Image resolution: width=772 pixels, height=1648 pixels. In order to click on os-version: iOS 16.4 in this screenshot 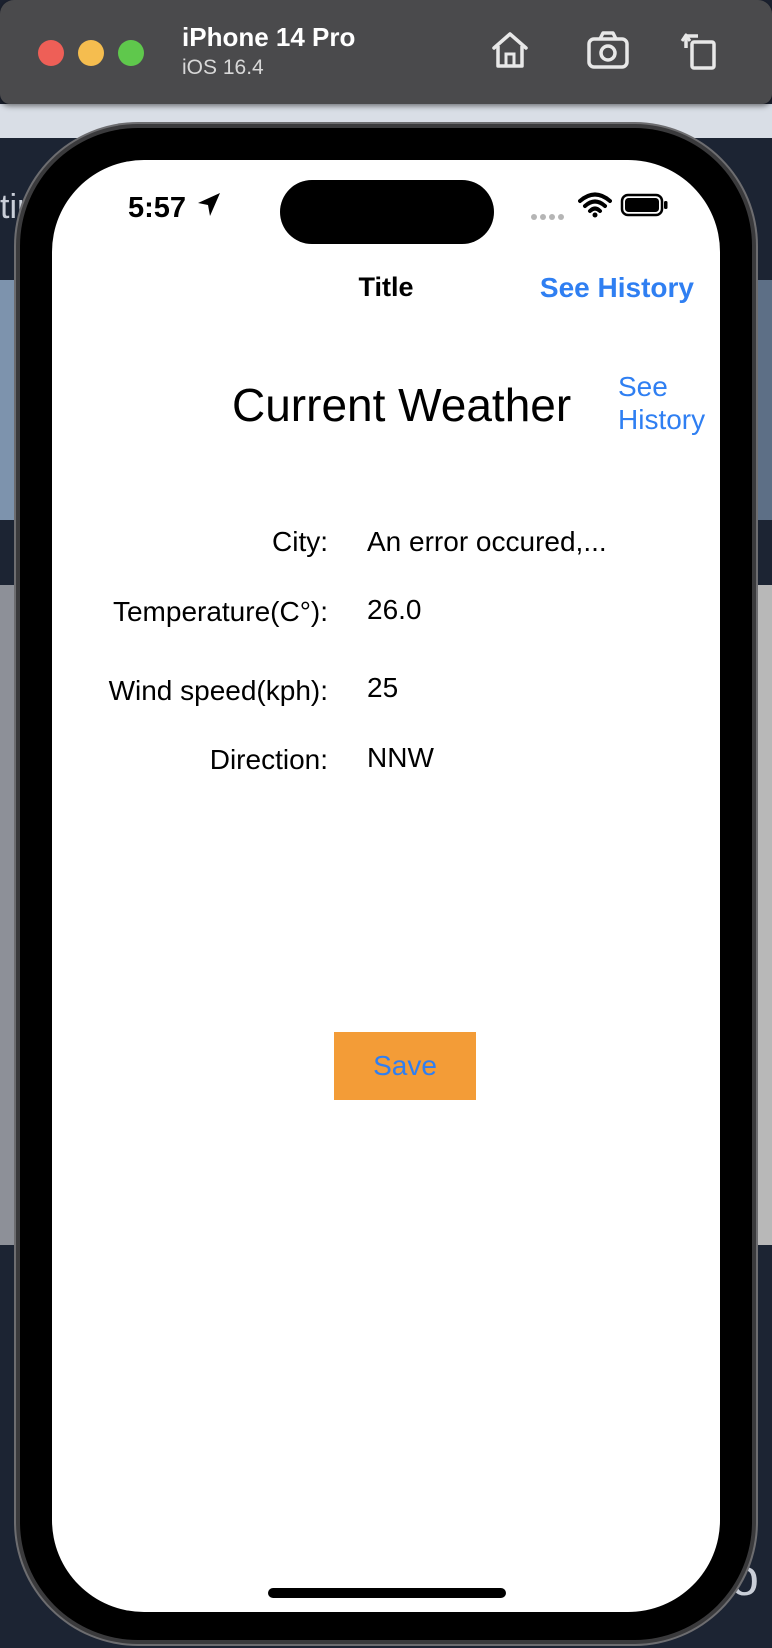, I will do `click(223, 67)`.